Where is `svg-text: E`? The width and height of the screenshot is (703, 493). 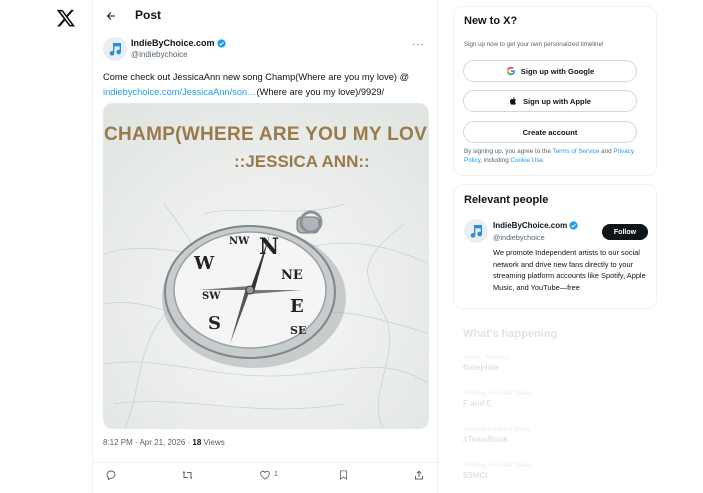
svg-text: E is located at coordinates (297, 306).